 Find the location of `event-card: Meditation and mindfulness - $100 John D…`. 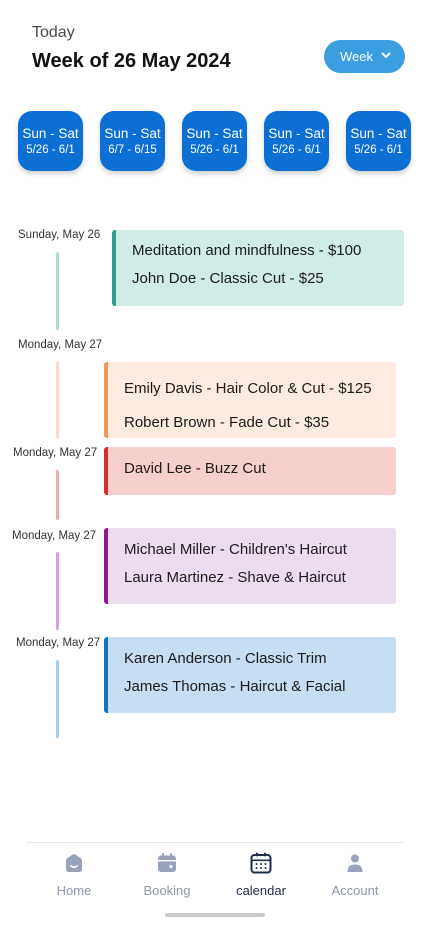

event-card: Meditation and mindfulness - $100 John D… is located at coordinates (258, 268).